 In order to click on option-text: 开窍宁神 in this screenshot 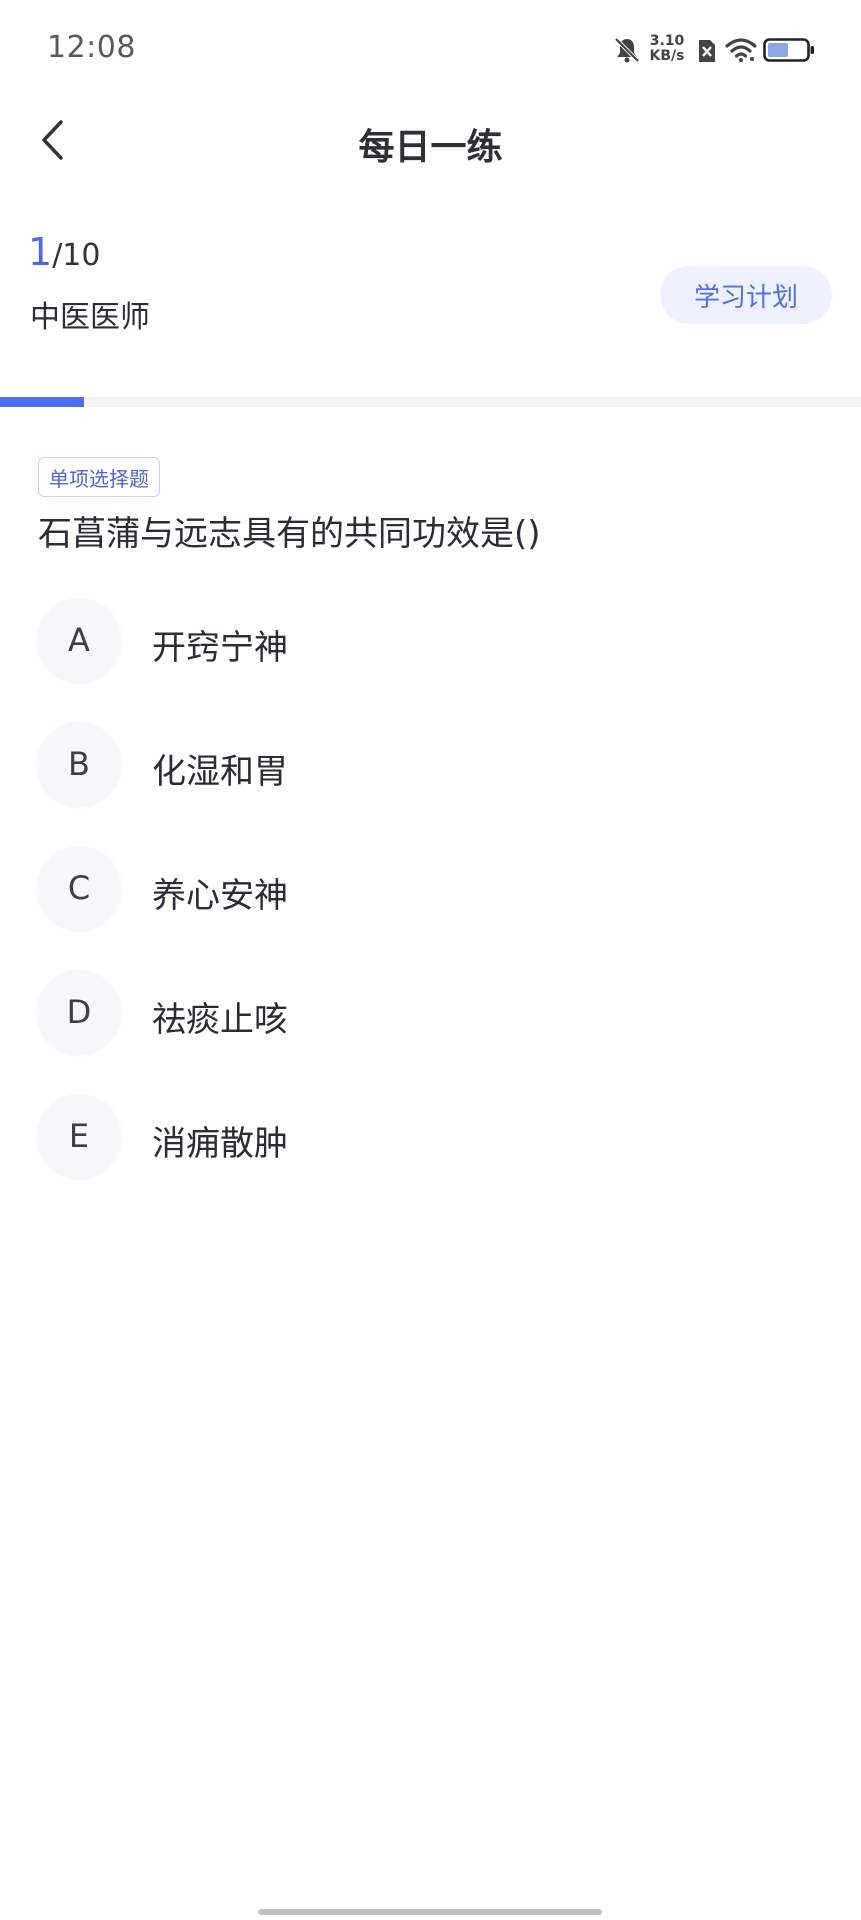, I will do `click(220, 648)`.